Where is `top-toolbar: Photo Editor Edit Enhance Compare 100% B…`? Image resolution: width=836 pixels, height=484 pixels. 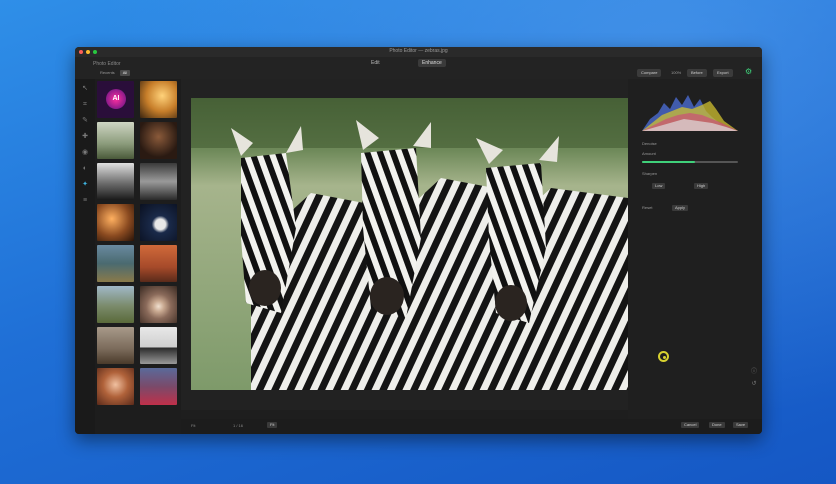 top-toolbar: Photo Editor Edit Enhance Compare 100% B… is located at coordinates (418, 68).